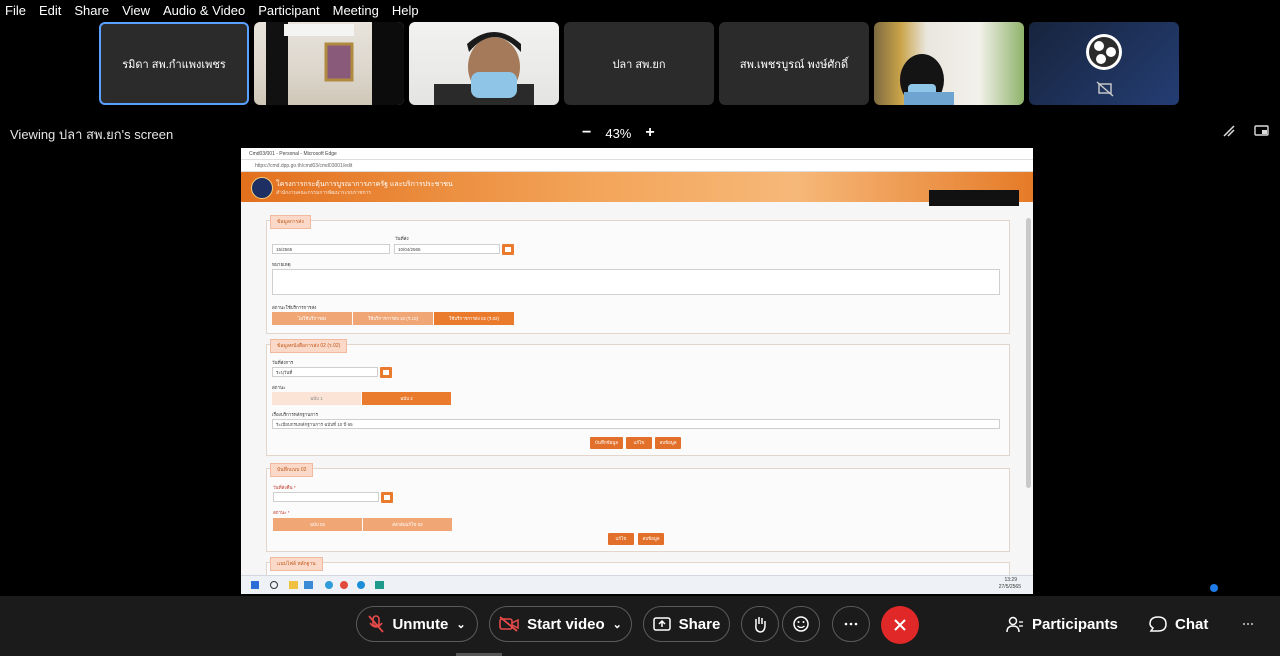 The width and height of the screenshot is (1280, 656). Describe the element at coordinates (293, 153) in the screenshot. I see `browser-title: Cmd03/001 - Personal - Microsoft Edge` at that location.